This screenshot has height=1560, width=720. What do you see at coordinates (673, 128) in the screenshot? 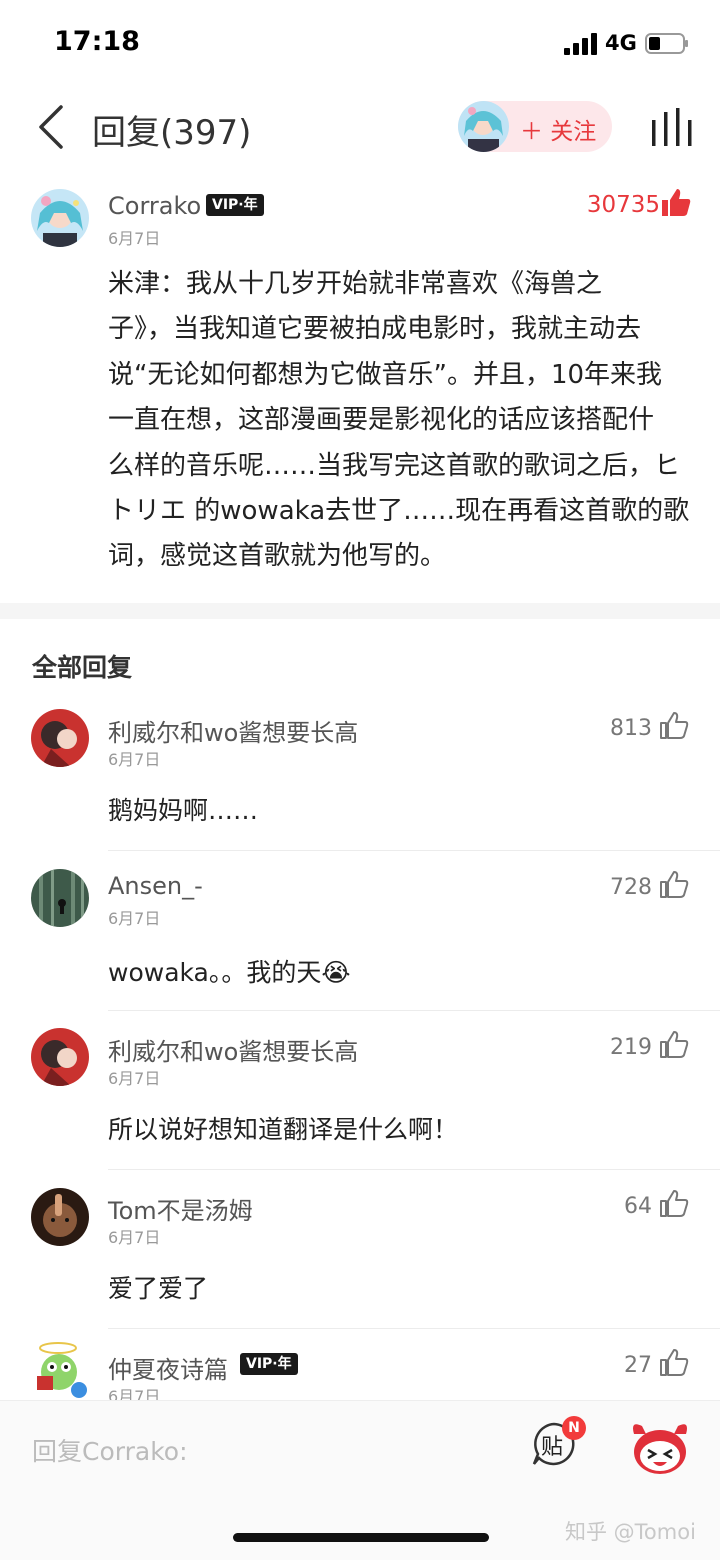
I see `more-menu-icon` at bounding box center [673, 128].